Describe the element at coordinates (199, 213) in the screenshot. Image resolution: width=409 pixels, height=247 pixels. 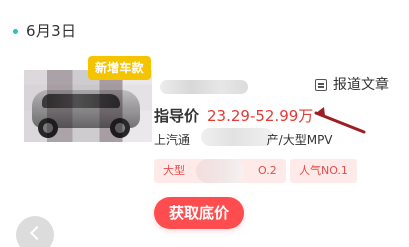
I see `get-price-button: 获取底价` at that location.